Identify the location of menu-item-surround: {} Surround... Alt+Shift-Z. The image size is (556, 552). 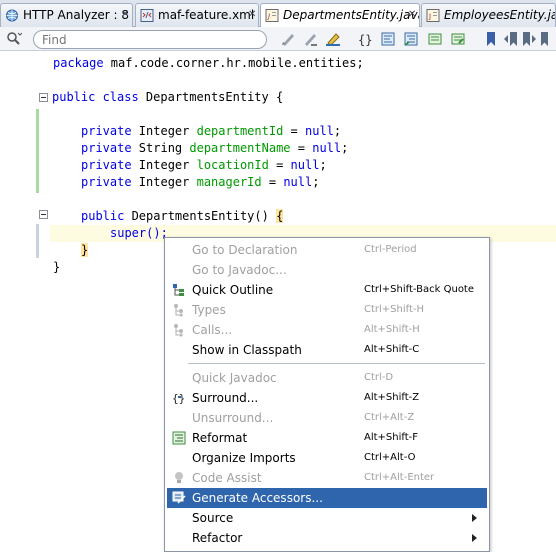
(327, 398).